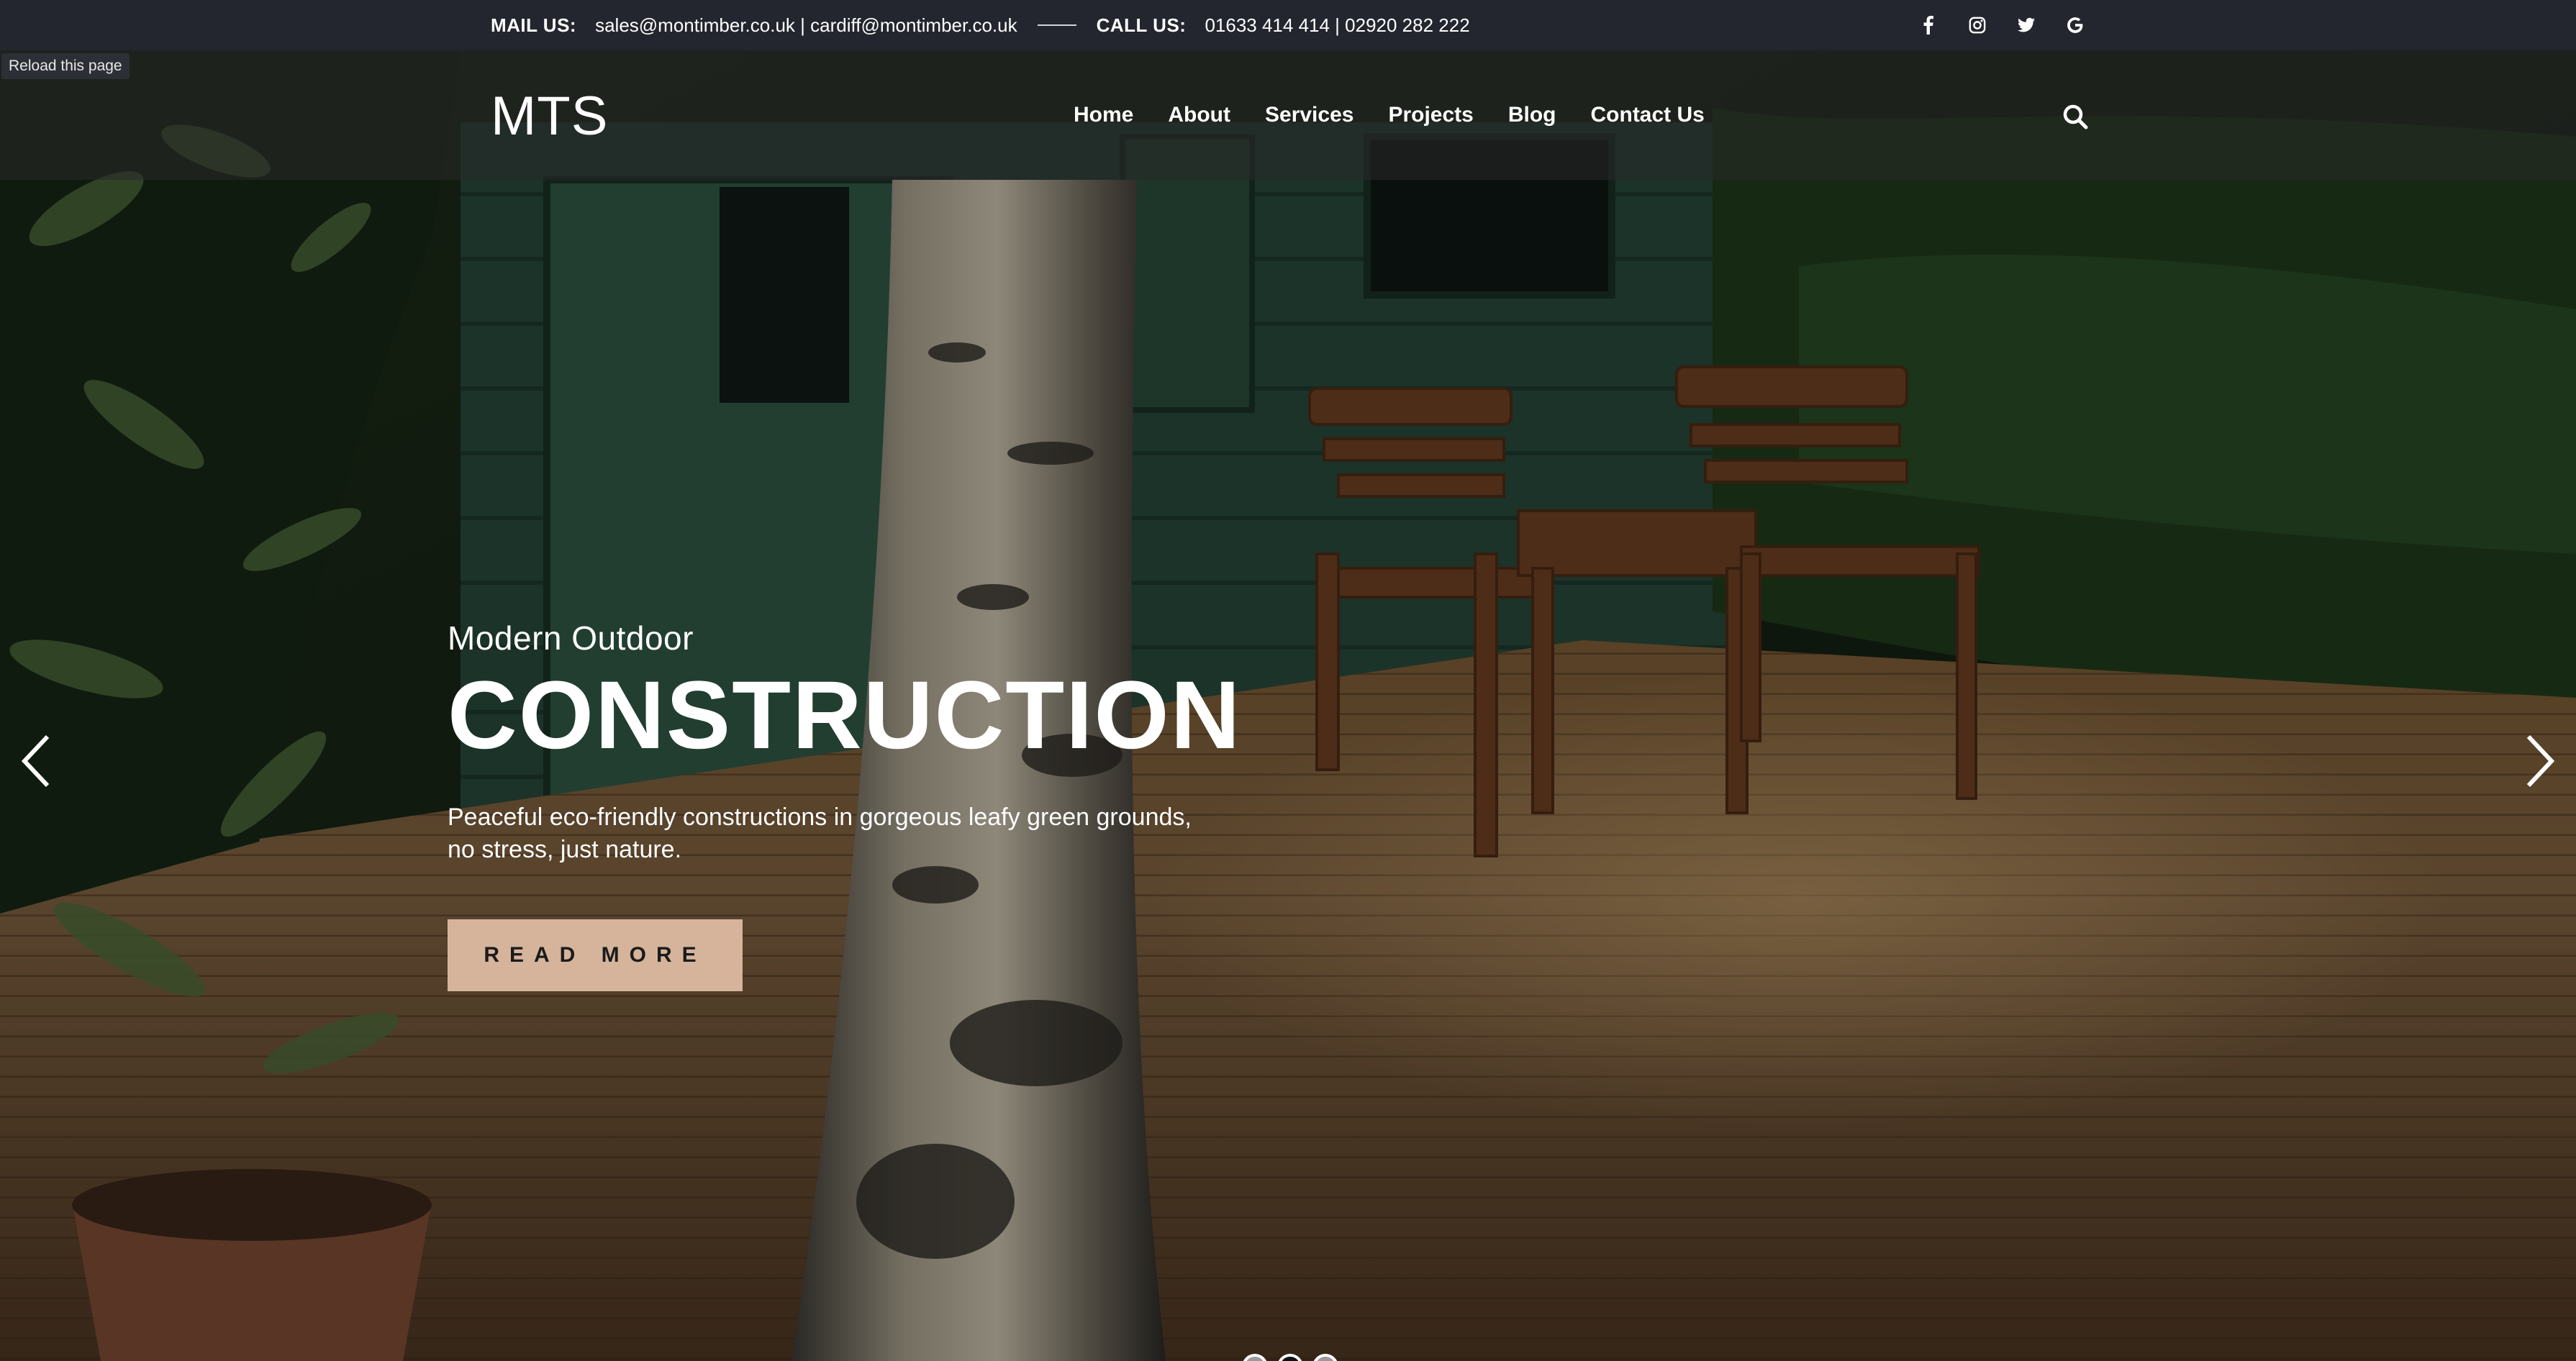 This screenshot has height=1361, width=2576. I want to click on nav-contact-us: Contact Us, so click(1648, 115).